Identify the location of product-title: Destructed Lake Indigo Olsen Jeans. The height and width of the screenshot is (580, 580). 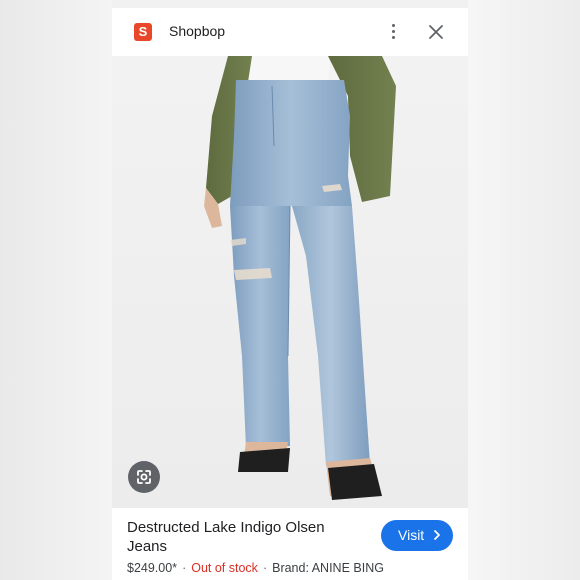
(242, 537).